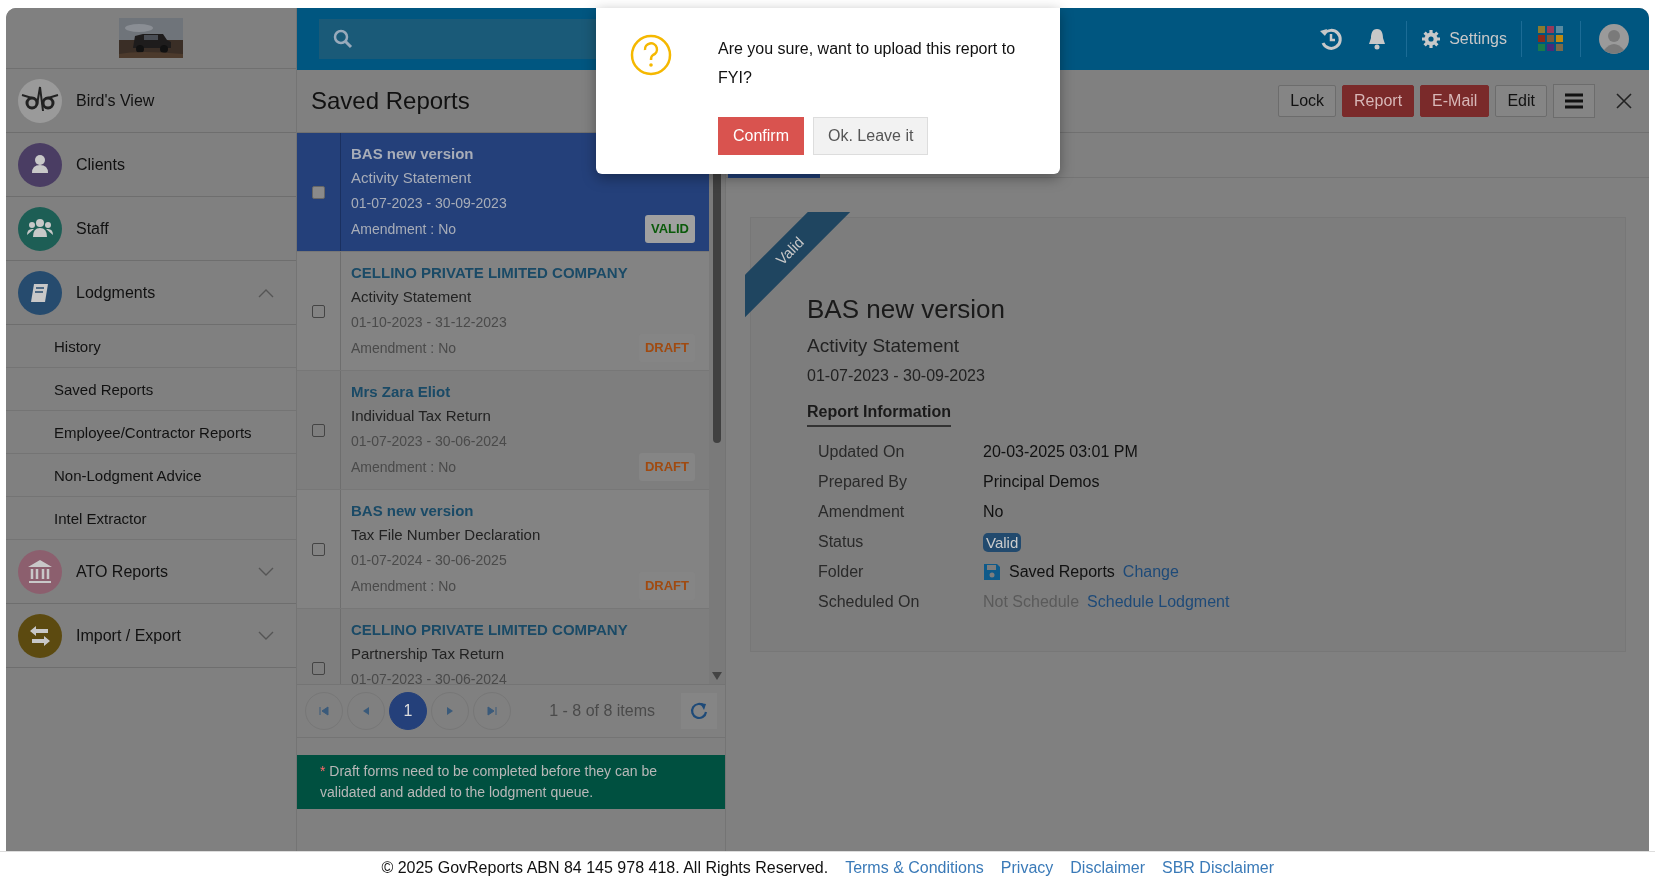  Describe the element at coordinates (151, 518) in the screenshot. I see `nav-subitem: Intel Extractor` at that location.